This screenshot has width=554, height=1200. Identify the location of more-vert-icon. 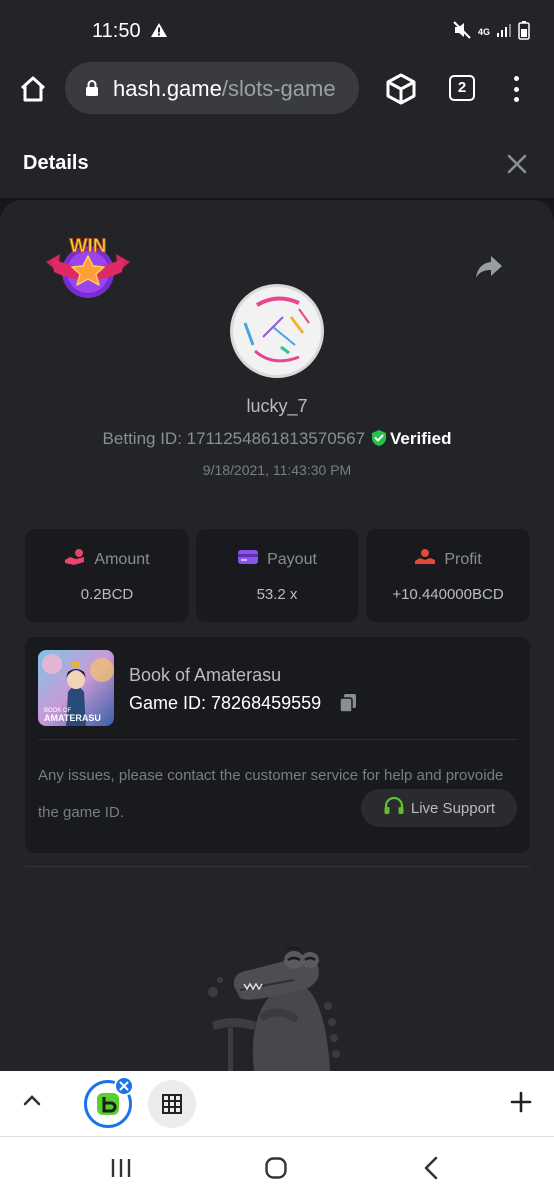
(516, 89).